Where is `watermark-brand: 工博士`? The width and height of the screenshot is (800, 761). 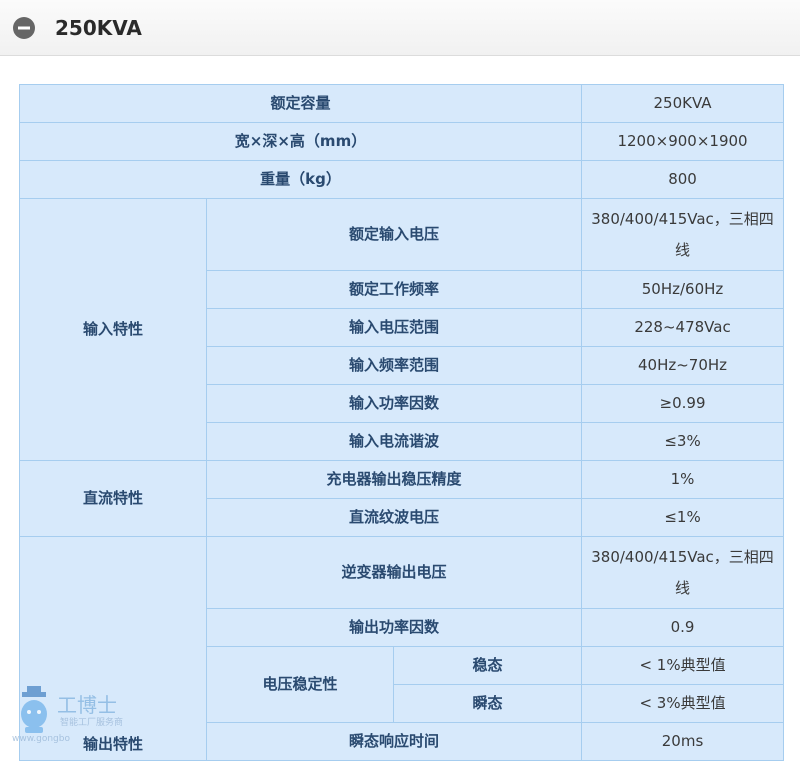 watermark-brand: 工博士 is located at coordinates (87, 705).